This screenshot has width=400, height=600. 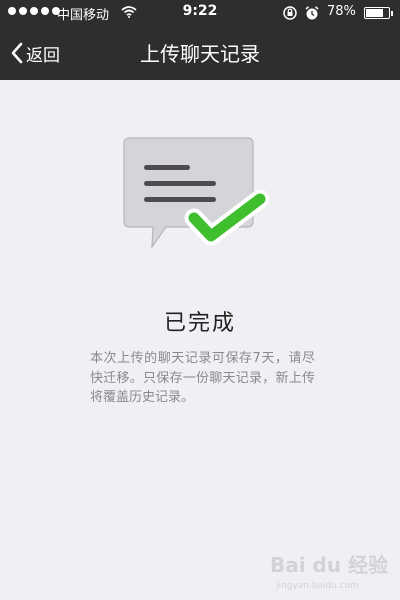 I want to click on page-title: 上传聊天记录, so click(x=200, y=54).